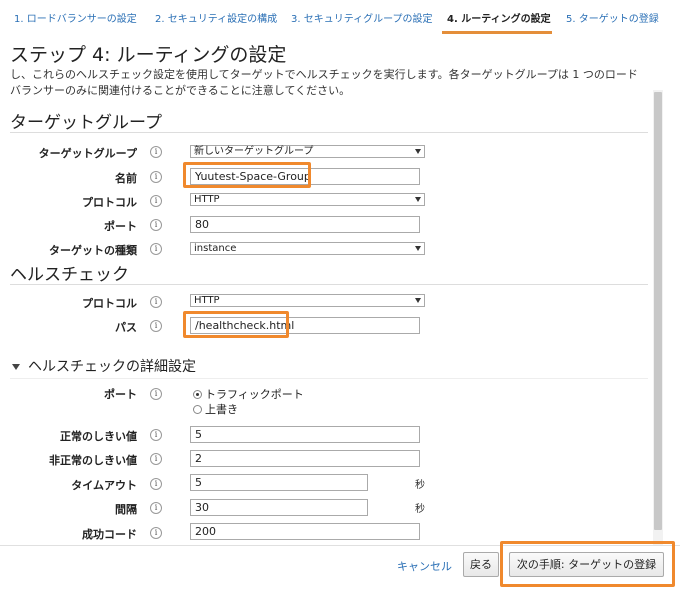  What do you see at coordinates (126, 178) in the screenshot?
I see `name-label: 名前` at bounding box center [126, 178].